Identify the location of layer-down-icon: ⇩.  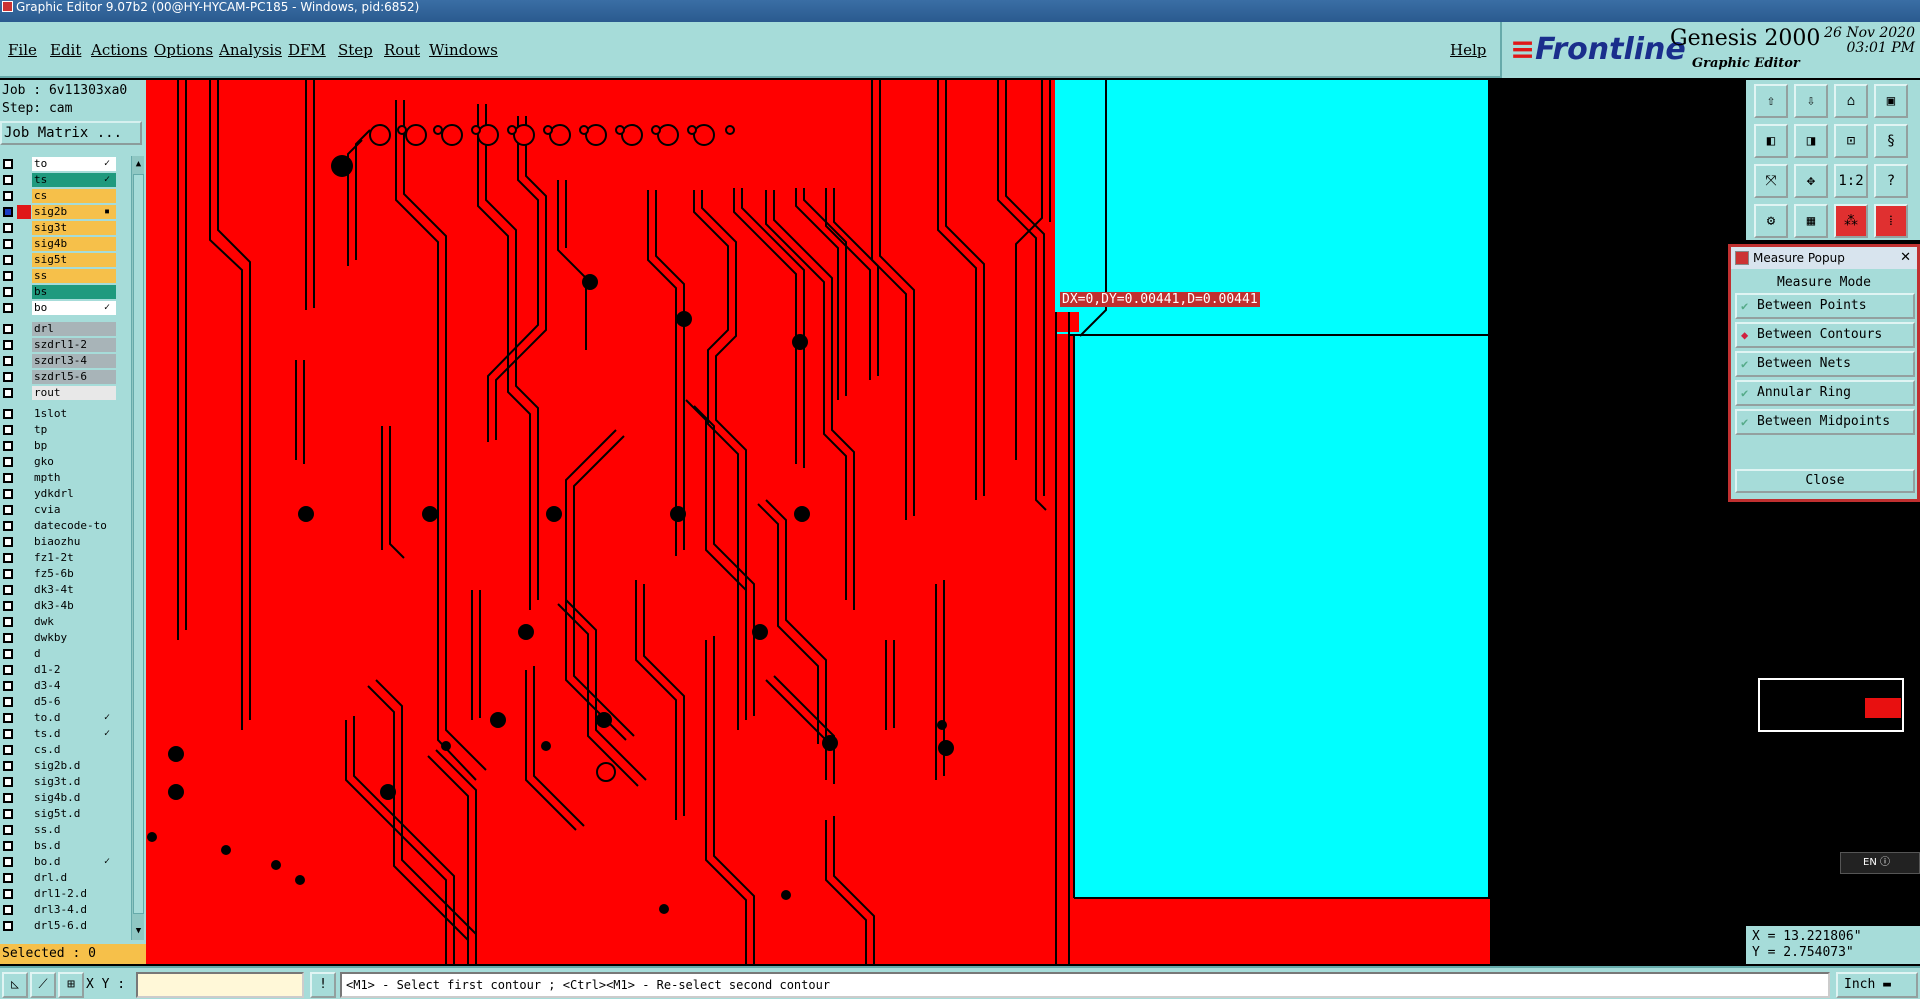
(1811, 101).